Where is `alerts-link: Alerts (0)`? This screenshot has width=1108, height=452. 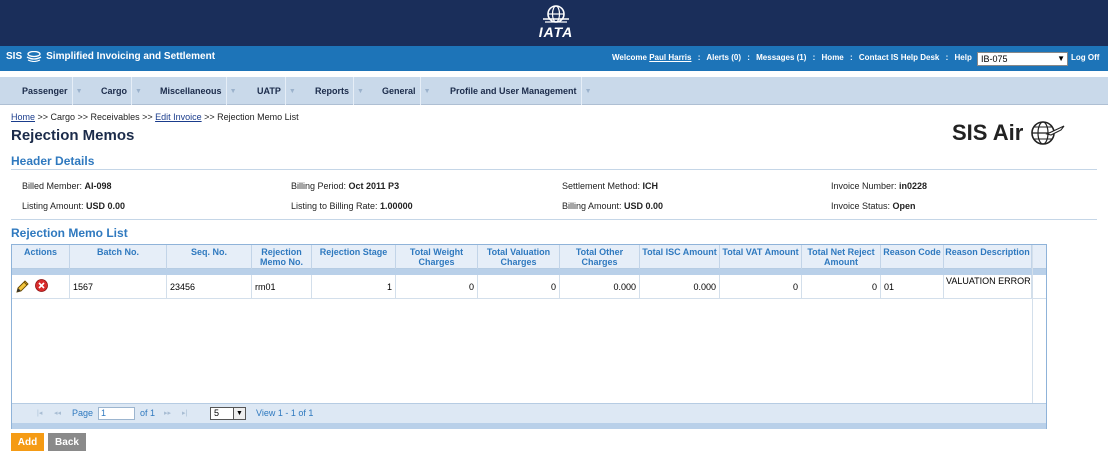
alerts-link: Alerts (0) is located at coordinates (723, 57).